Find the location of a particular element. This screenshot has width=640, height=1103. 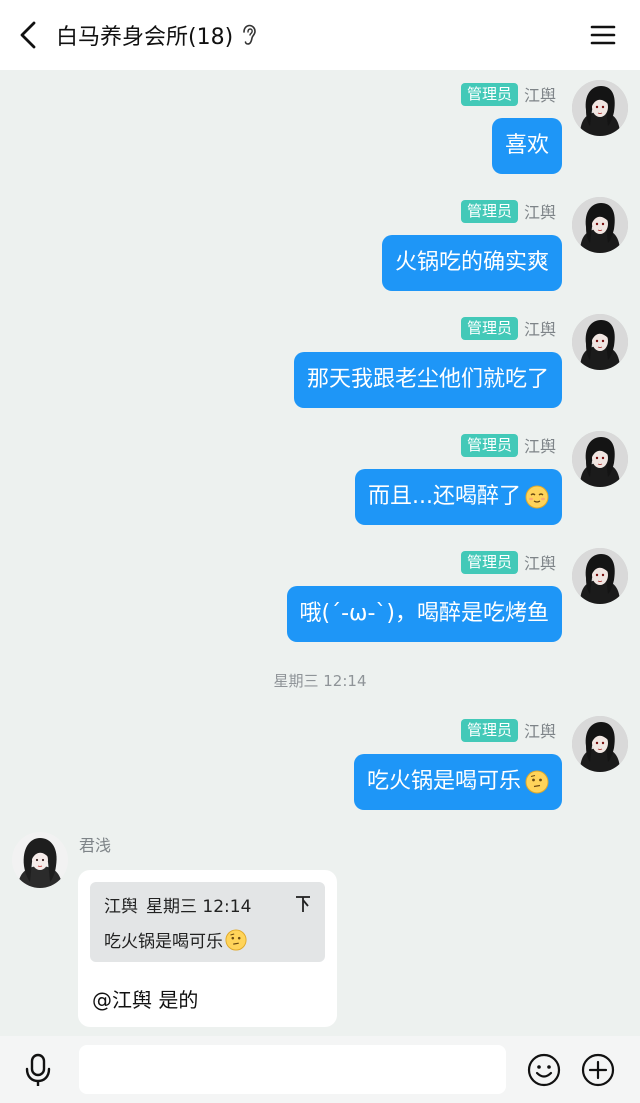

message-item: 管理员 江舆 吃火锅是喝可乐 is located at coordinates (320, 762).